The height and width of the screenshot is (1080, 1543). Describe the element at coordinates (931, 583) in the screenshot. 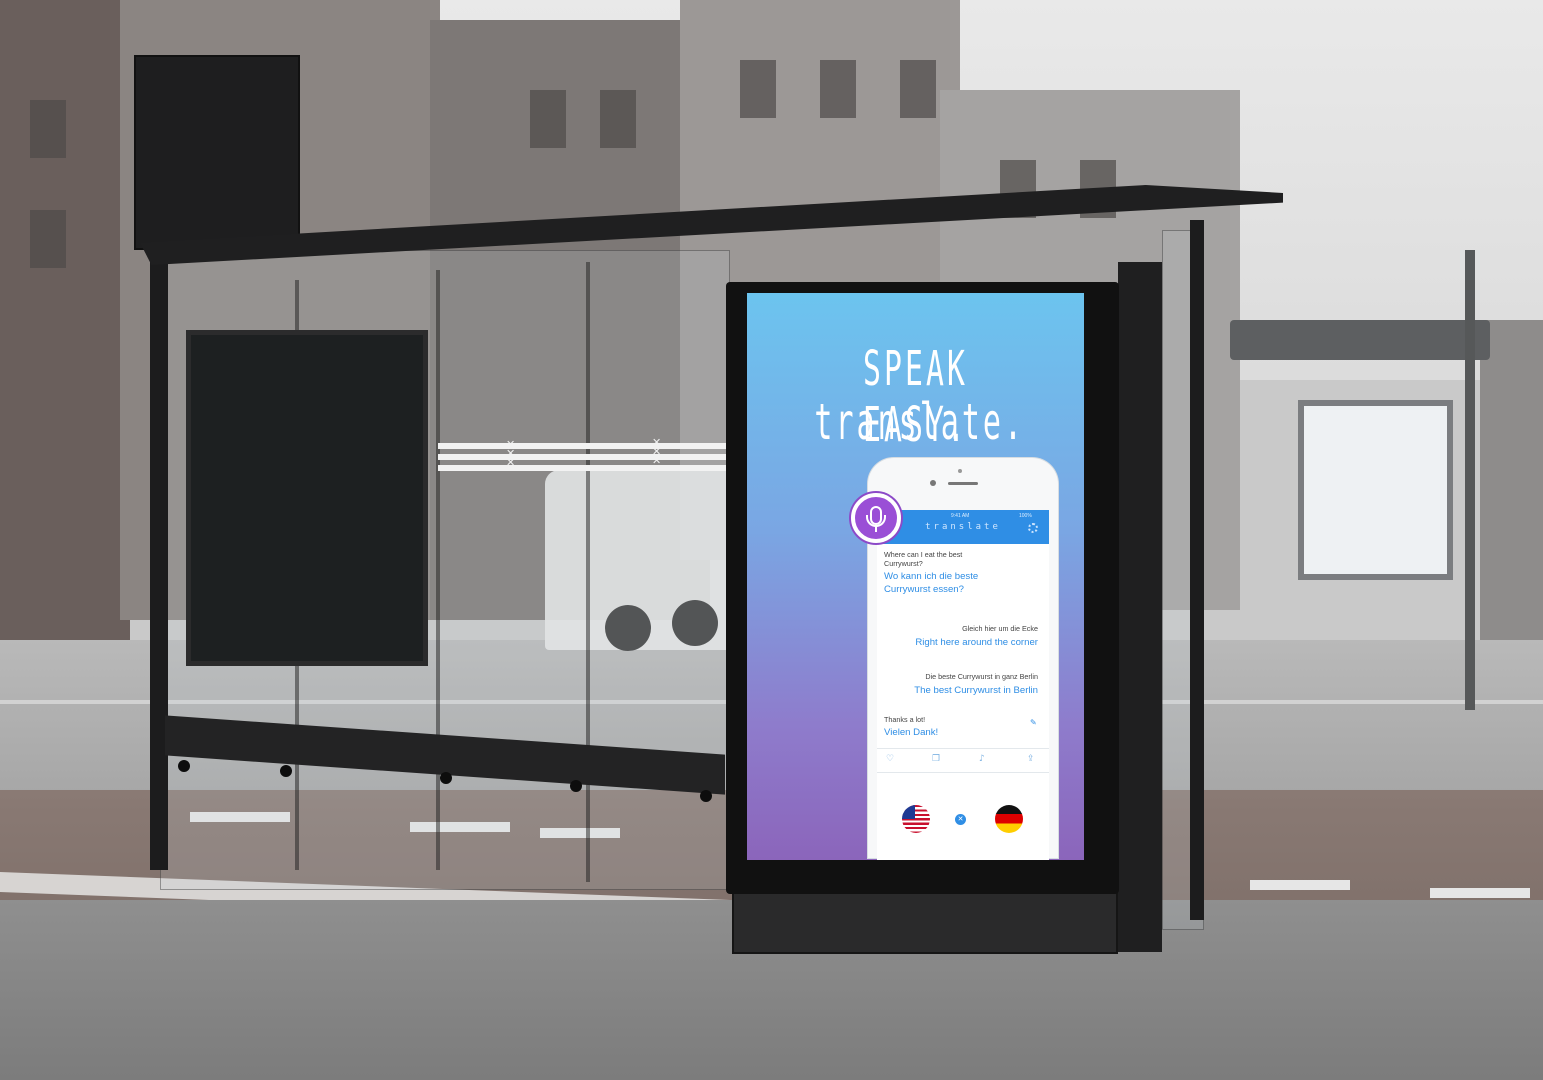

I see `message-translation: Wo kann ich die beste Currywurst essen?` at that location.